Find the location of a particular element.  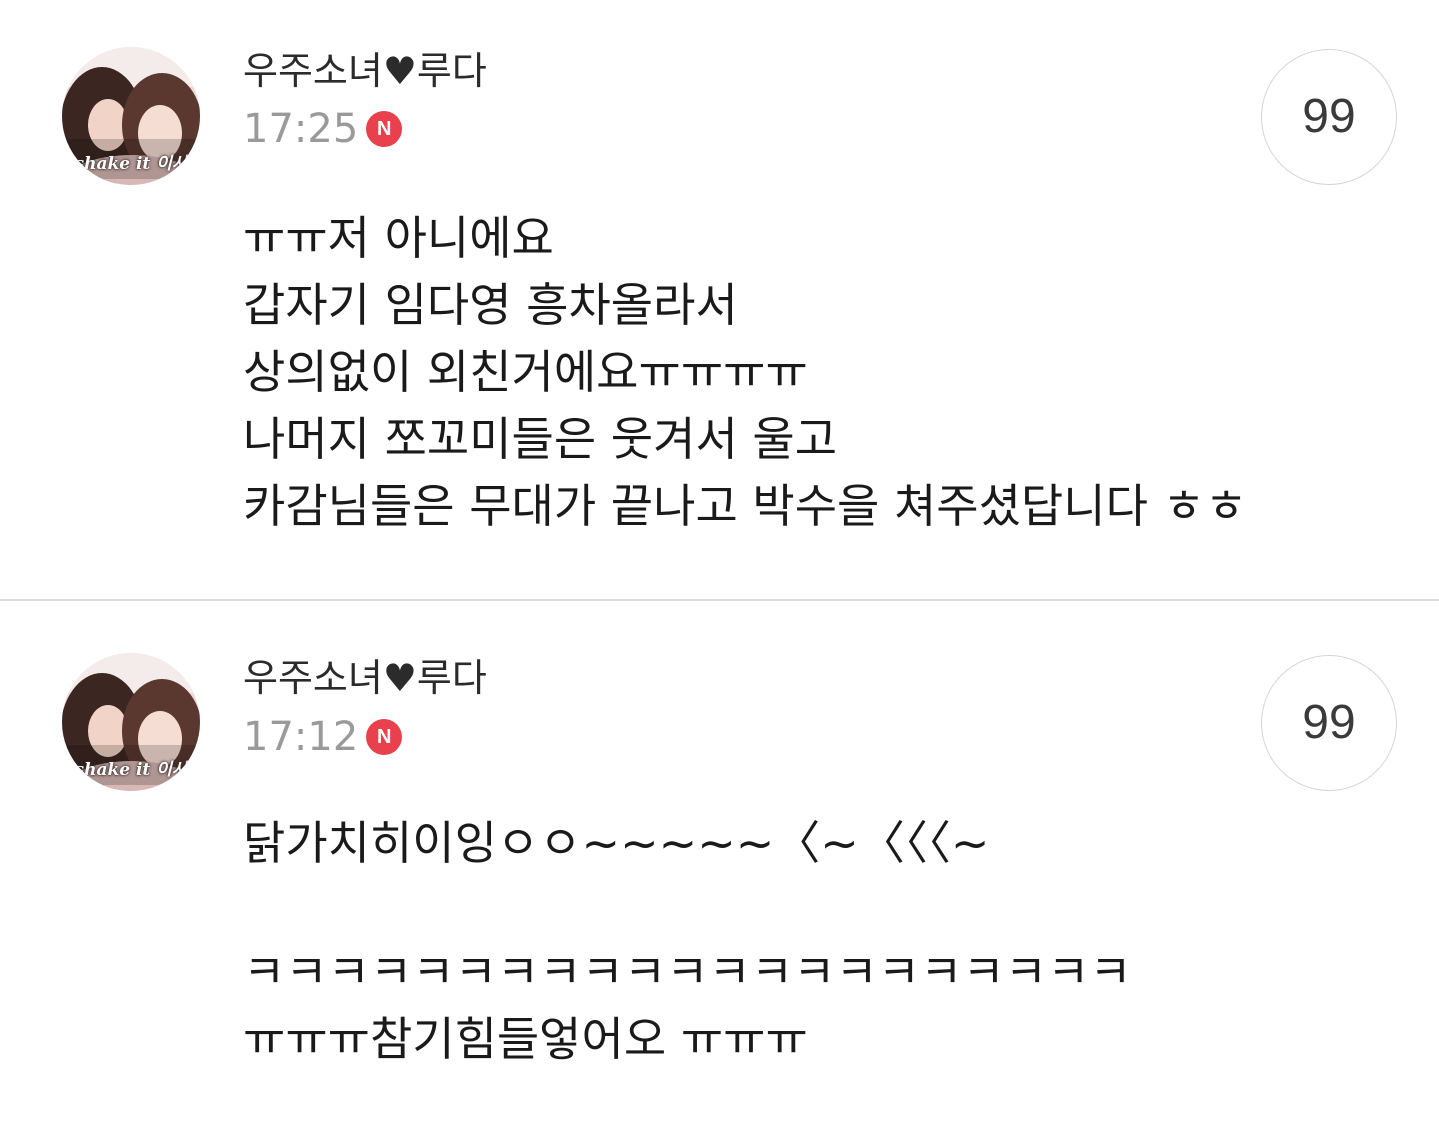

comment-meta: 17:12 N is located at coordinates (323, 737).